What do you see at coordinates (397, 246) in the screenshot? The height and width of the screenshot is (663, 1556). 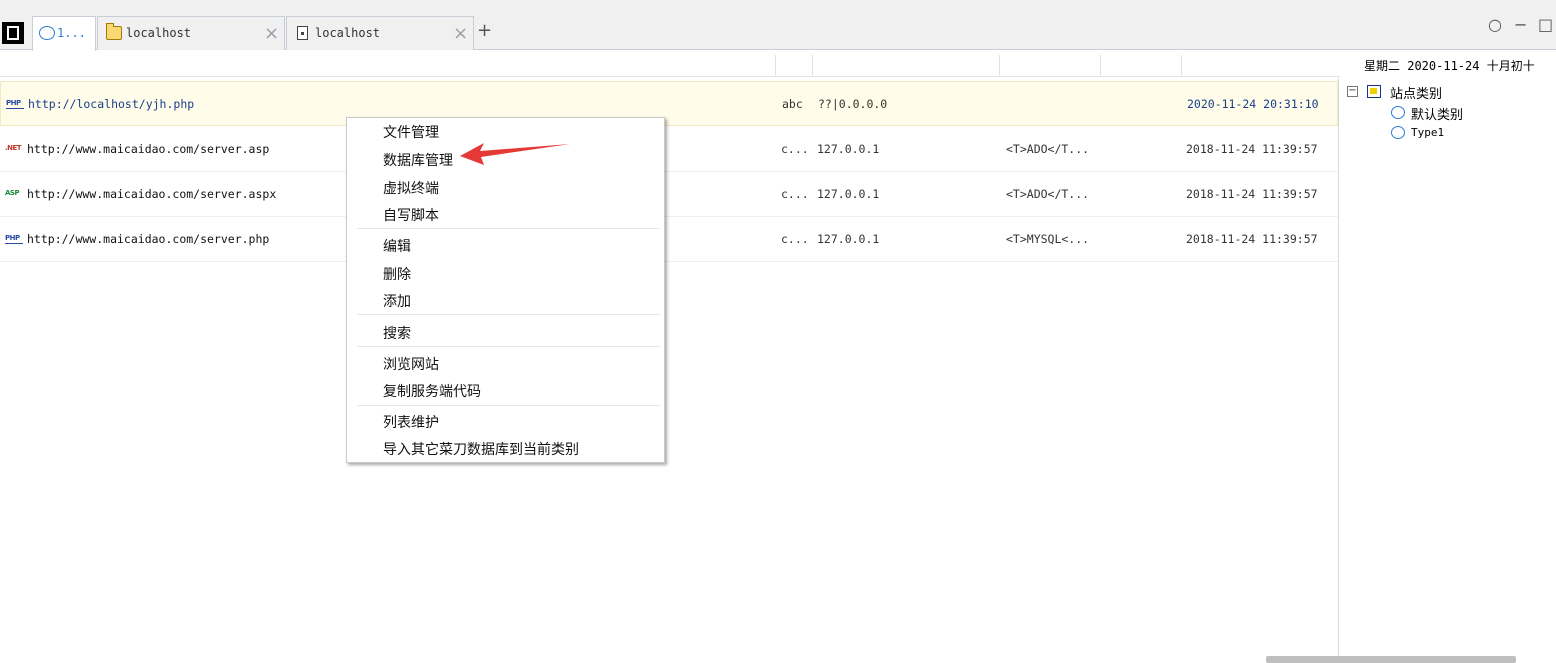 I see `menu-item-edit: 编辑` at bounding box center [397, 246].